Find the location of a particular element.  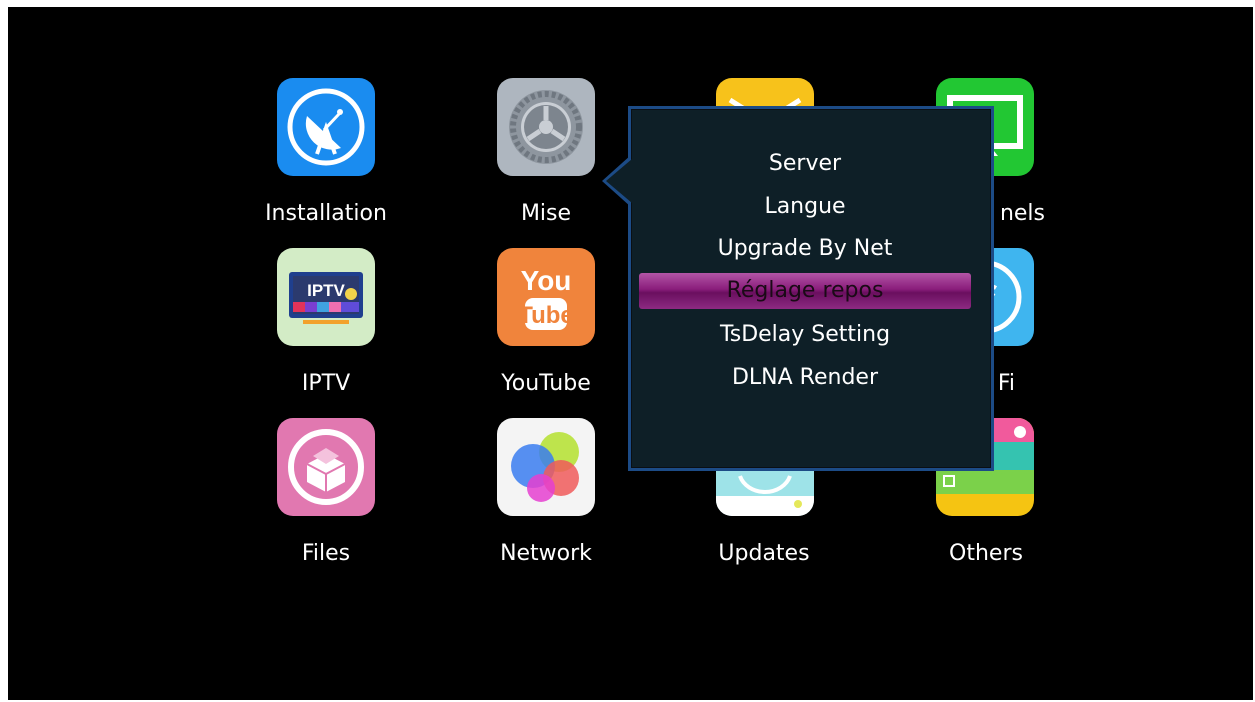

satellite-dish-icon is located at coordinates (326, 127).